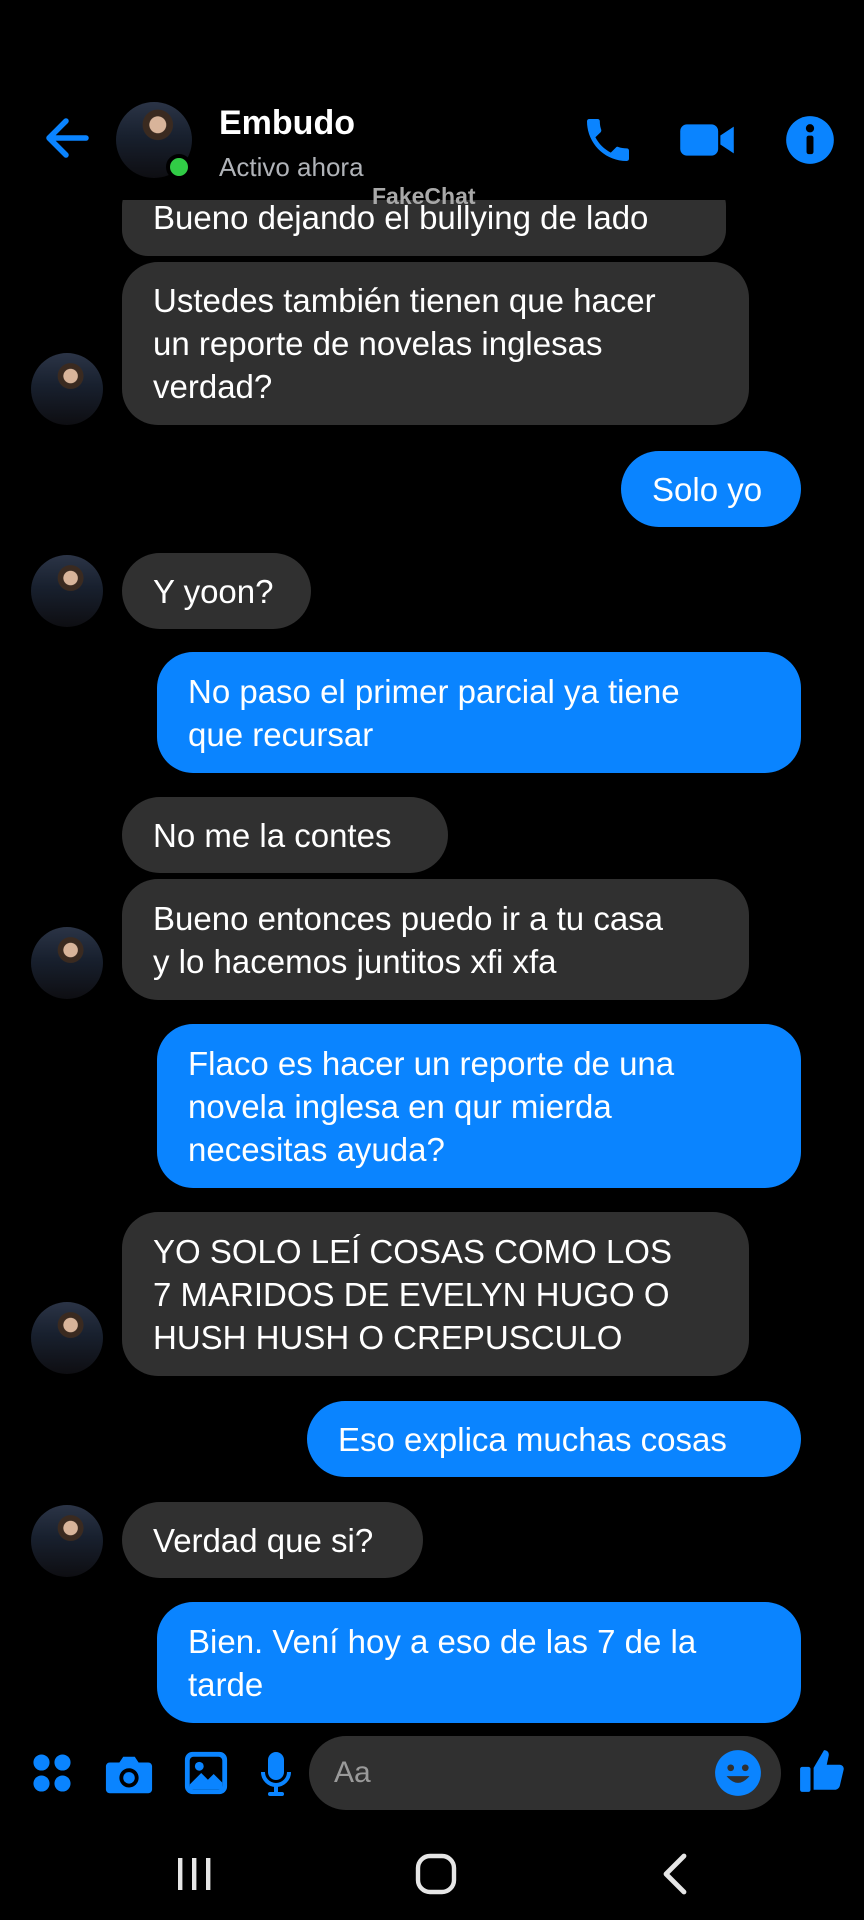  Describe the element at coordinates (263, 1540) in the screenshot. I see `message-text: Verdad que si?` at that location.